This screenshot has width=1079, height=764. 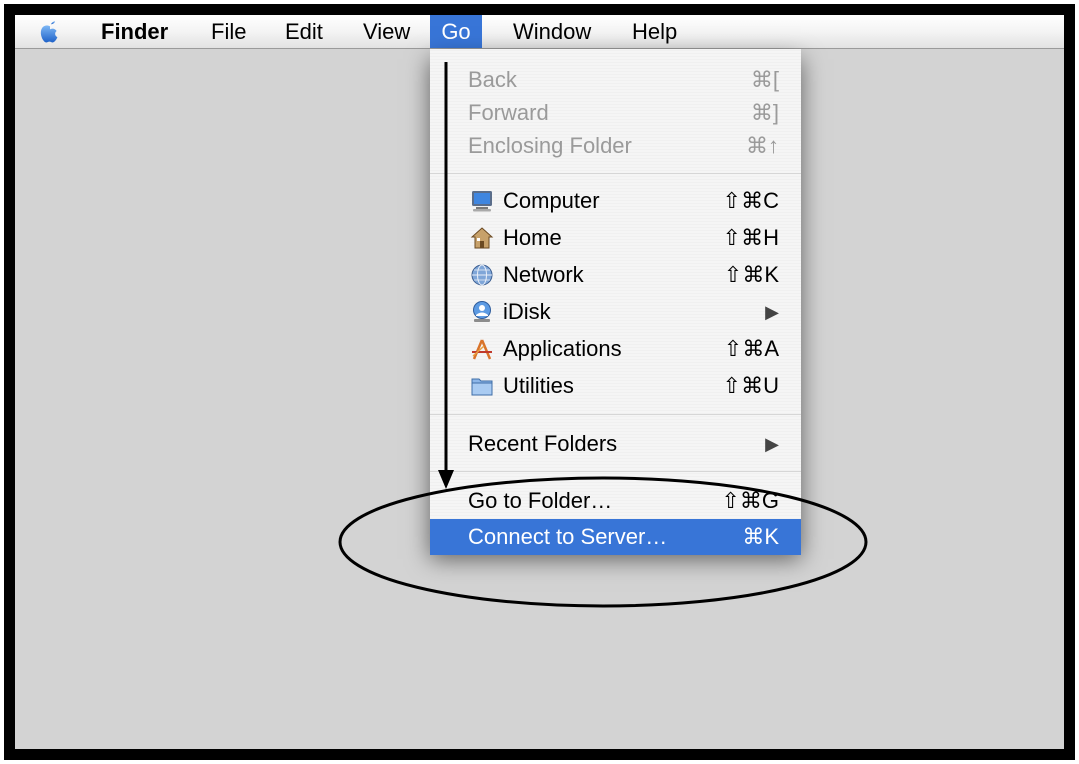 What do you see at coordinates (615, 146) in the screenshot?
I see `menu-item-enclosing-folder: Enclosing Folder ⌘↑` at bounding box center [615, 146].